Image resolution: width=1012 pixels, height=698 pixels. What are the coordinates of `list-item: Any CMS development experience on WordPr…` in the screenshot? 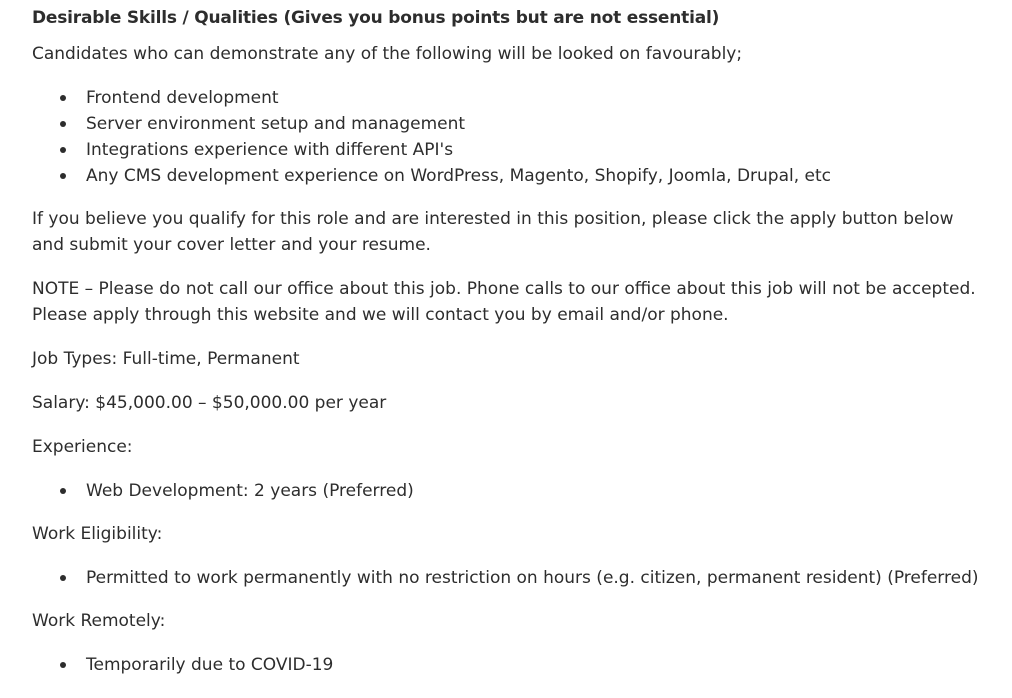 It's located at (520, 176).